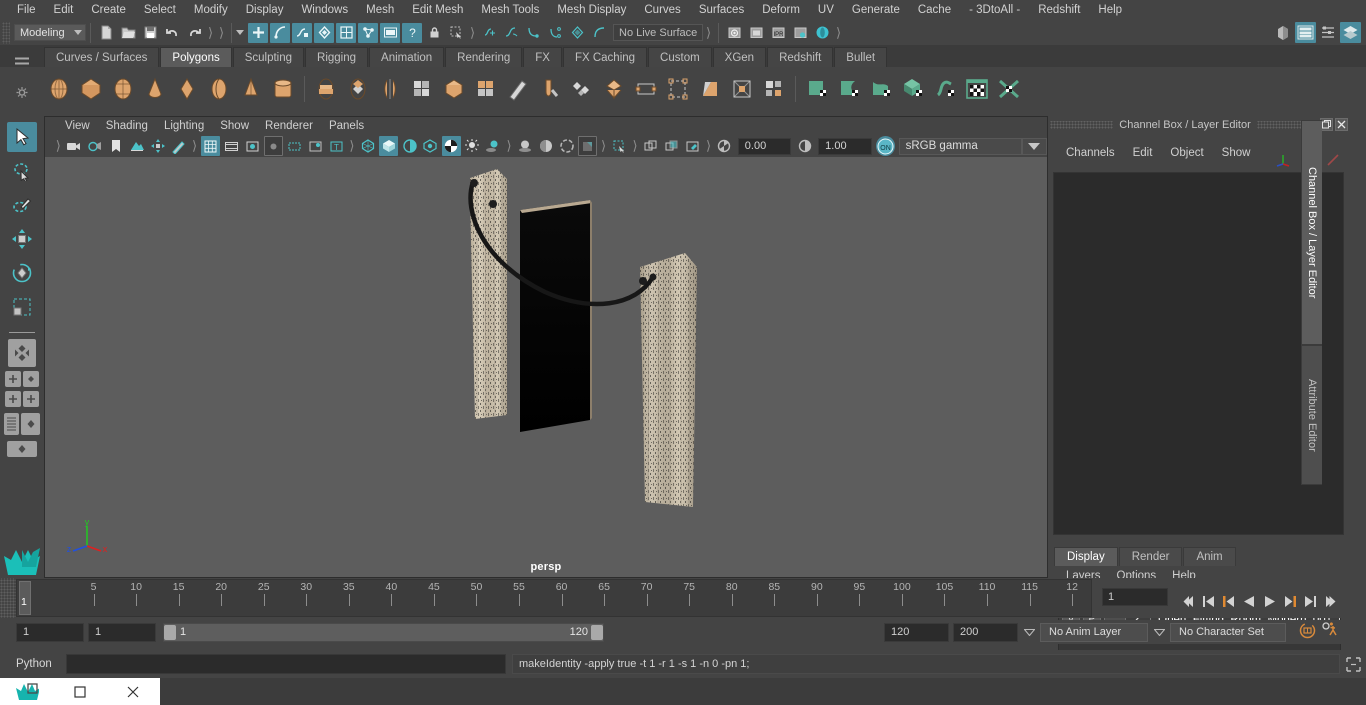  What do you see at coordinates (614, 89) in the screenshot?
I see `bridge-icon` at bounding box center [614, 89].